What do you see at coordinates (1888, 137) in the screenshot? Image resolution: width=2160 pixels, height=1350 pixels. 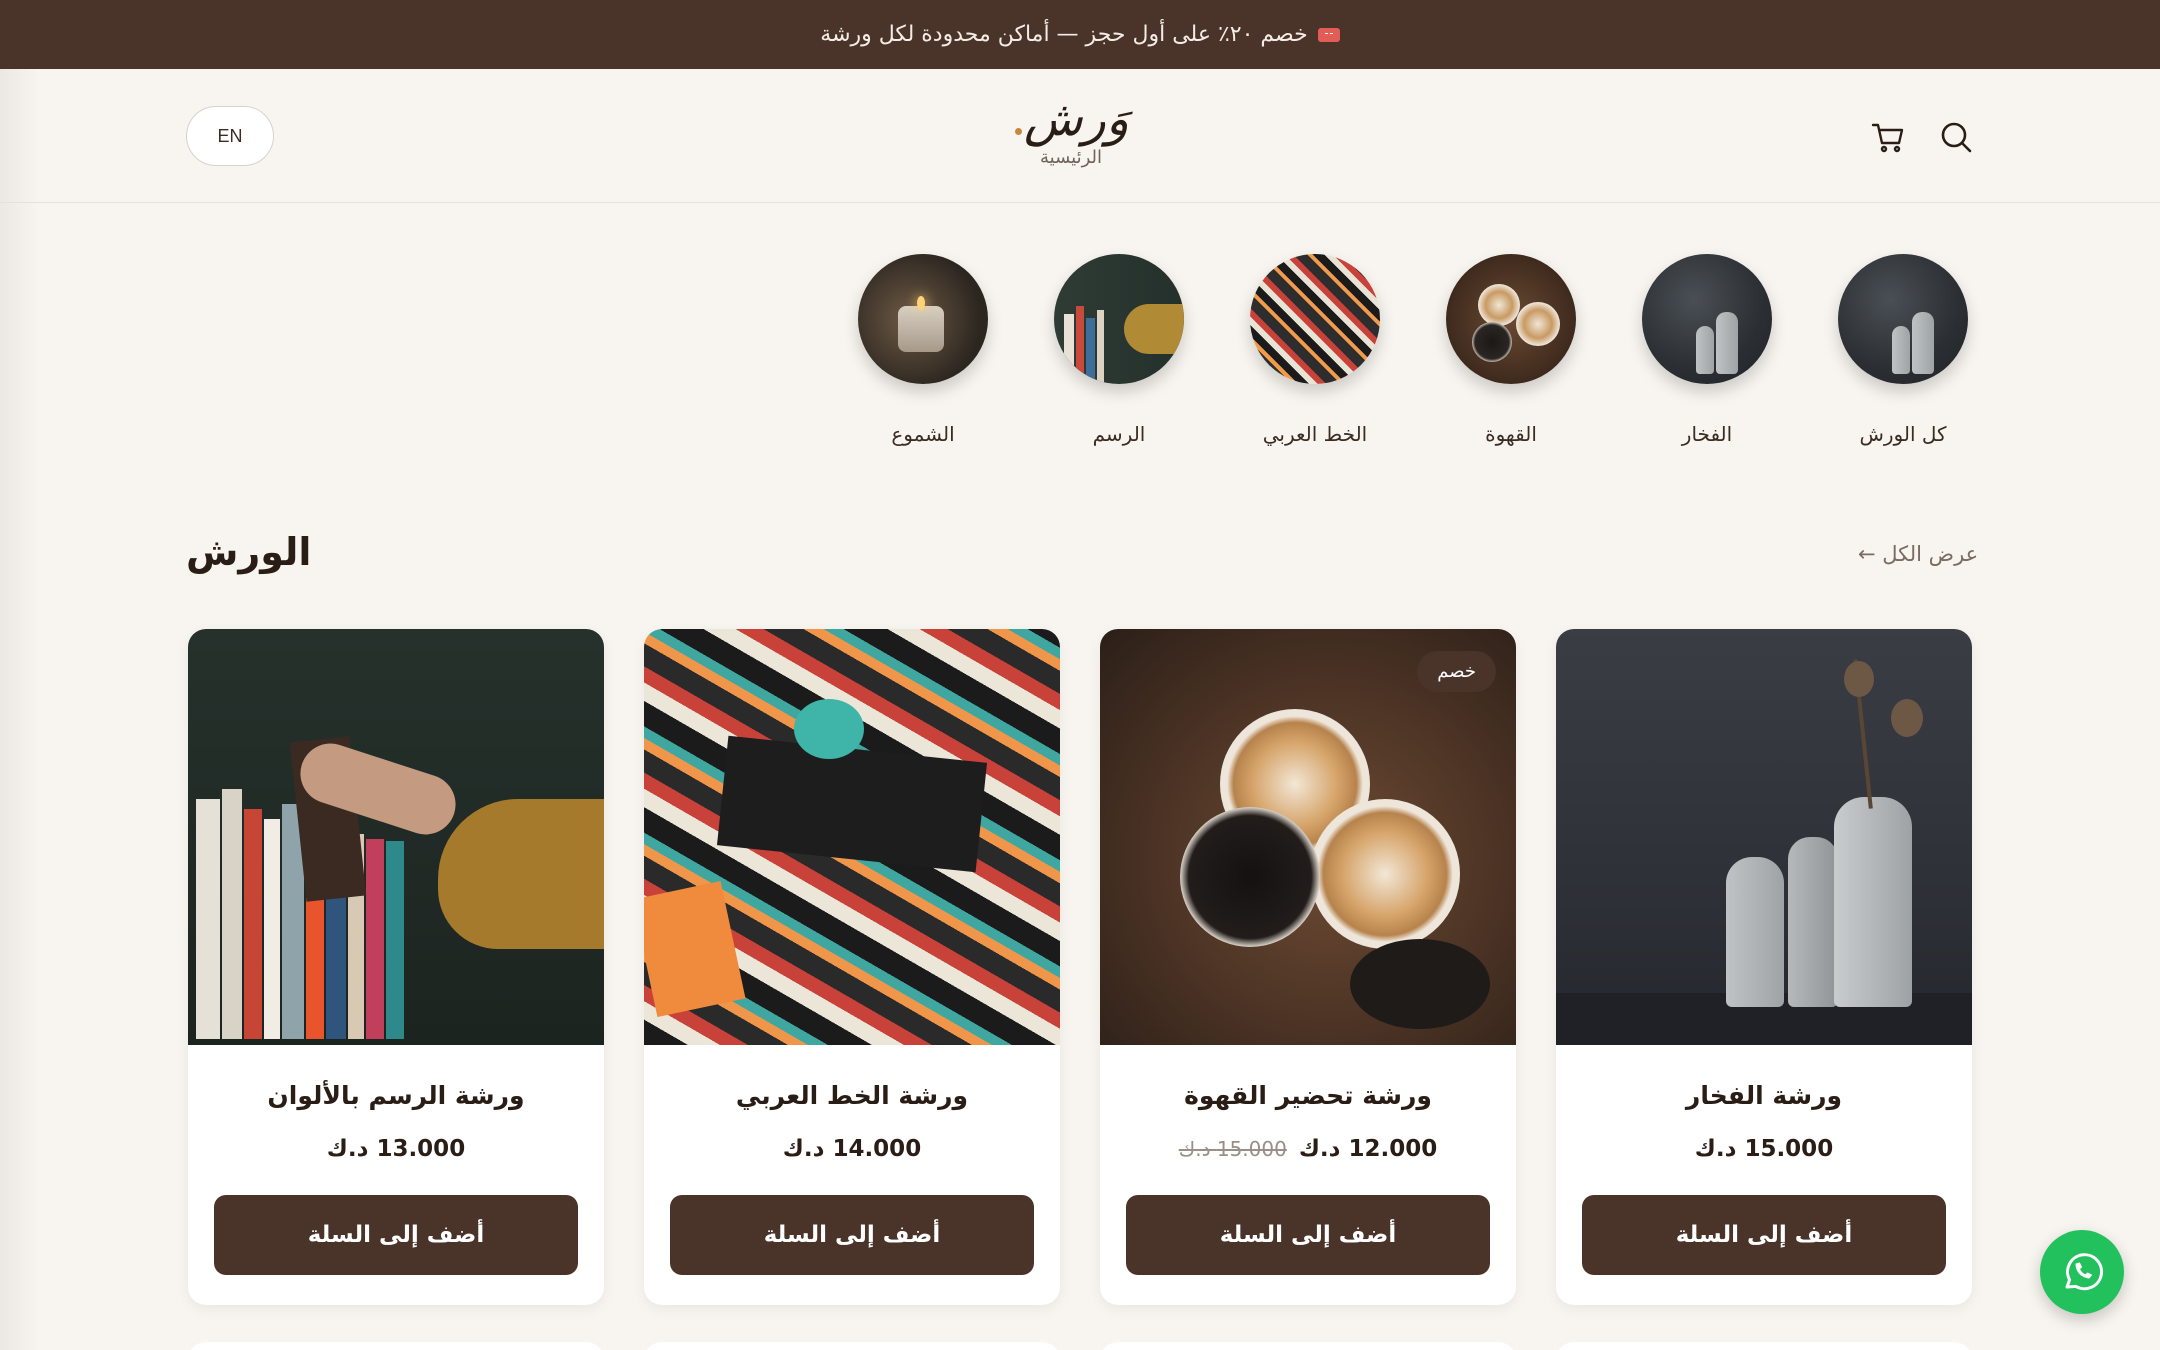 I see `cart-icon` at bounding box center [1888, 137].